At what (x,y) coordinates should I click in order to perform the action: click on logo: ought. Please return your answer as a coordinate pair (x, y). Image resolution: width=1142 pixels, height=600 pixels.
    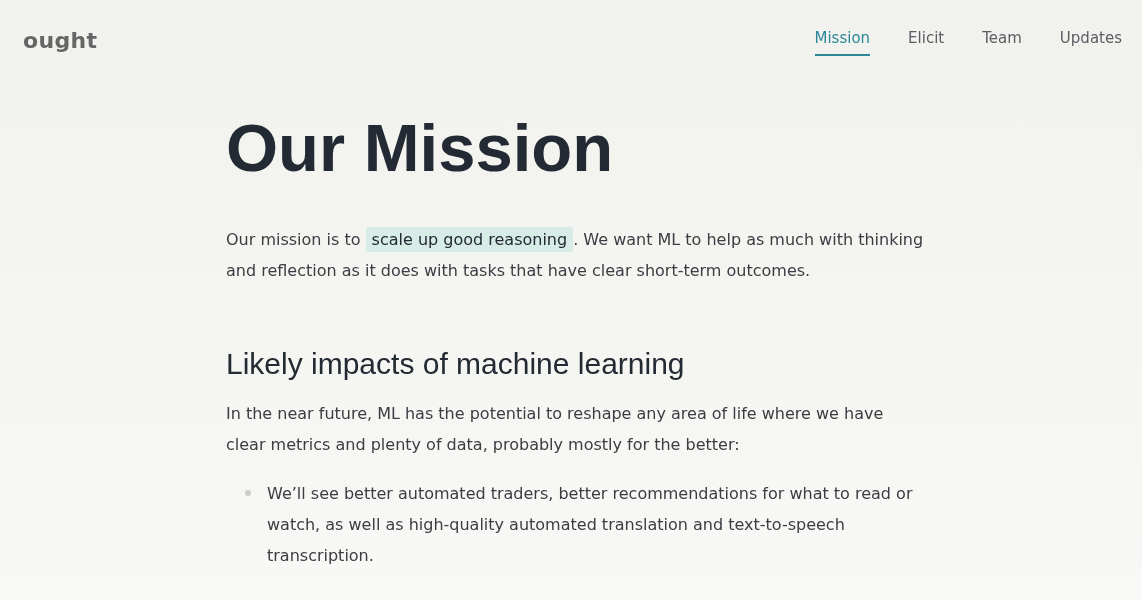
    Looking at the image, I should click on (60, 40).